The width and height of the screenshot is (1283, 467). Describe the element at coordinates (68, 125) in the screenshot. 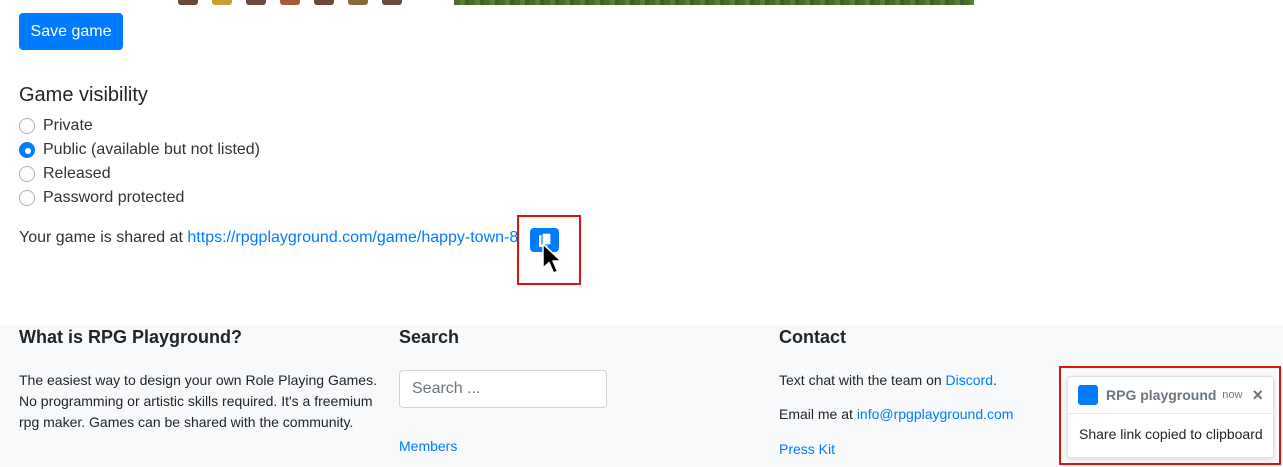

I see `radio-label: Private` at that location.